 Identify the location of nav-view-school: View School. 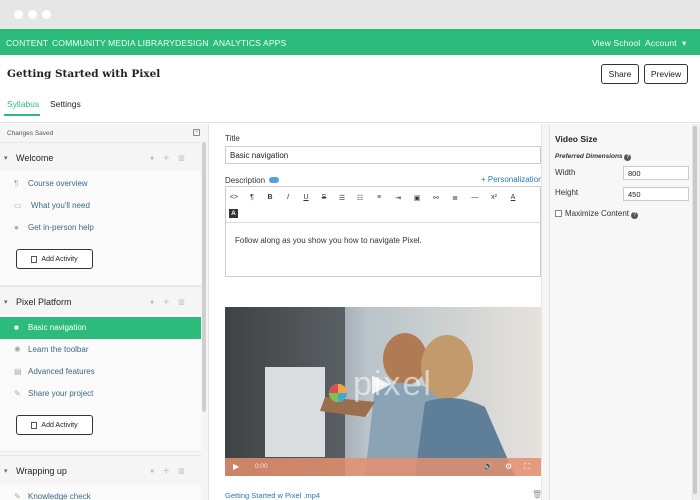
(616, 43).